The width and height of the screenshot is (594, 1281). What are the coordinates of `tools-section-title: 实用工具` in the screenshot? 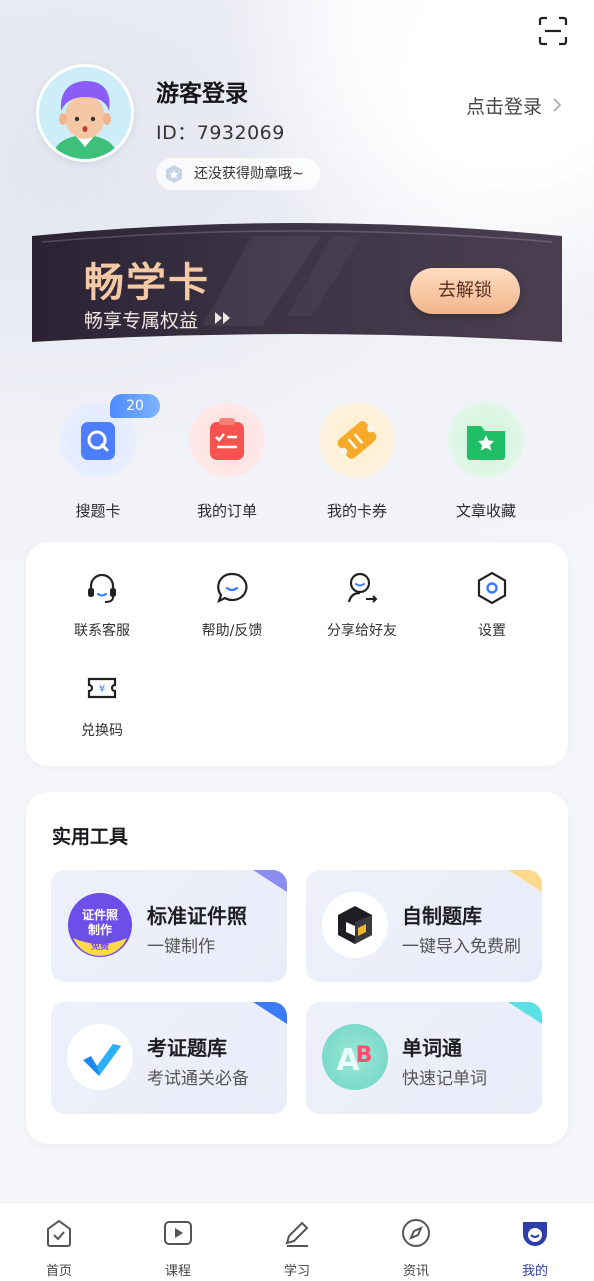 It's located at (90, 837).